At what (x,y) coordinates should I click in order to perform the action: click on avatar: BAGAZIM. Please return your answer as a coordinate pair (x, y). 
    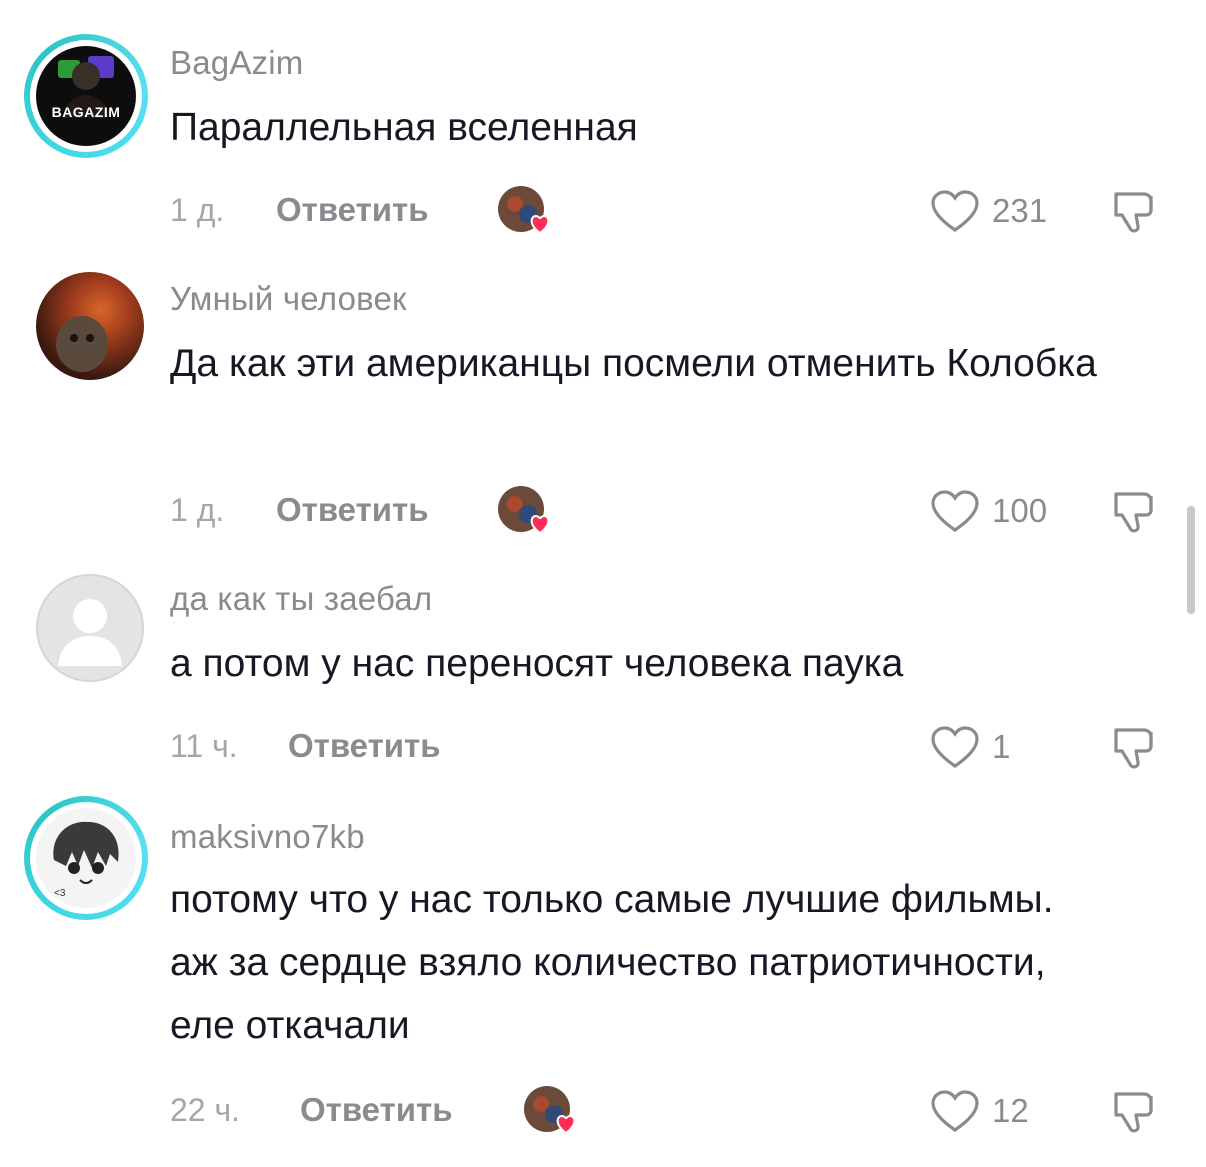
    Looking at the image, I should click on (86, 96).